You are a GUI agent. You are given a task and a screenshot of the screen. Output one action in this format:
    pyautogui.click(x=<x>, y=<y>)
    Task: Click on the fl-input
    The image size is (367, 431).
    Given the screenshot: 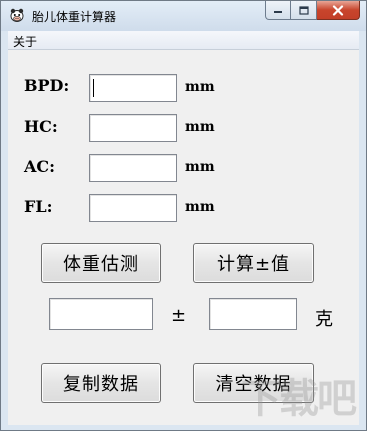 What is the action you would take?
    pyautogui.click(x=133, y=208)
    